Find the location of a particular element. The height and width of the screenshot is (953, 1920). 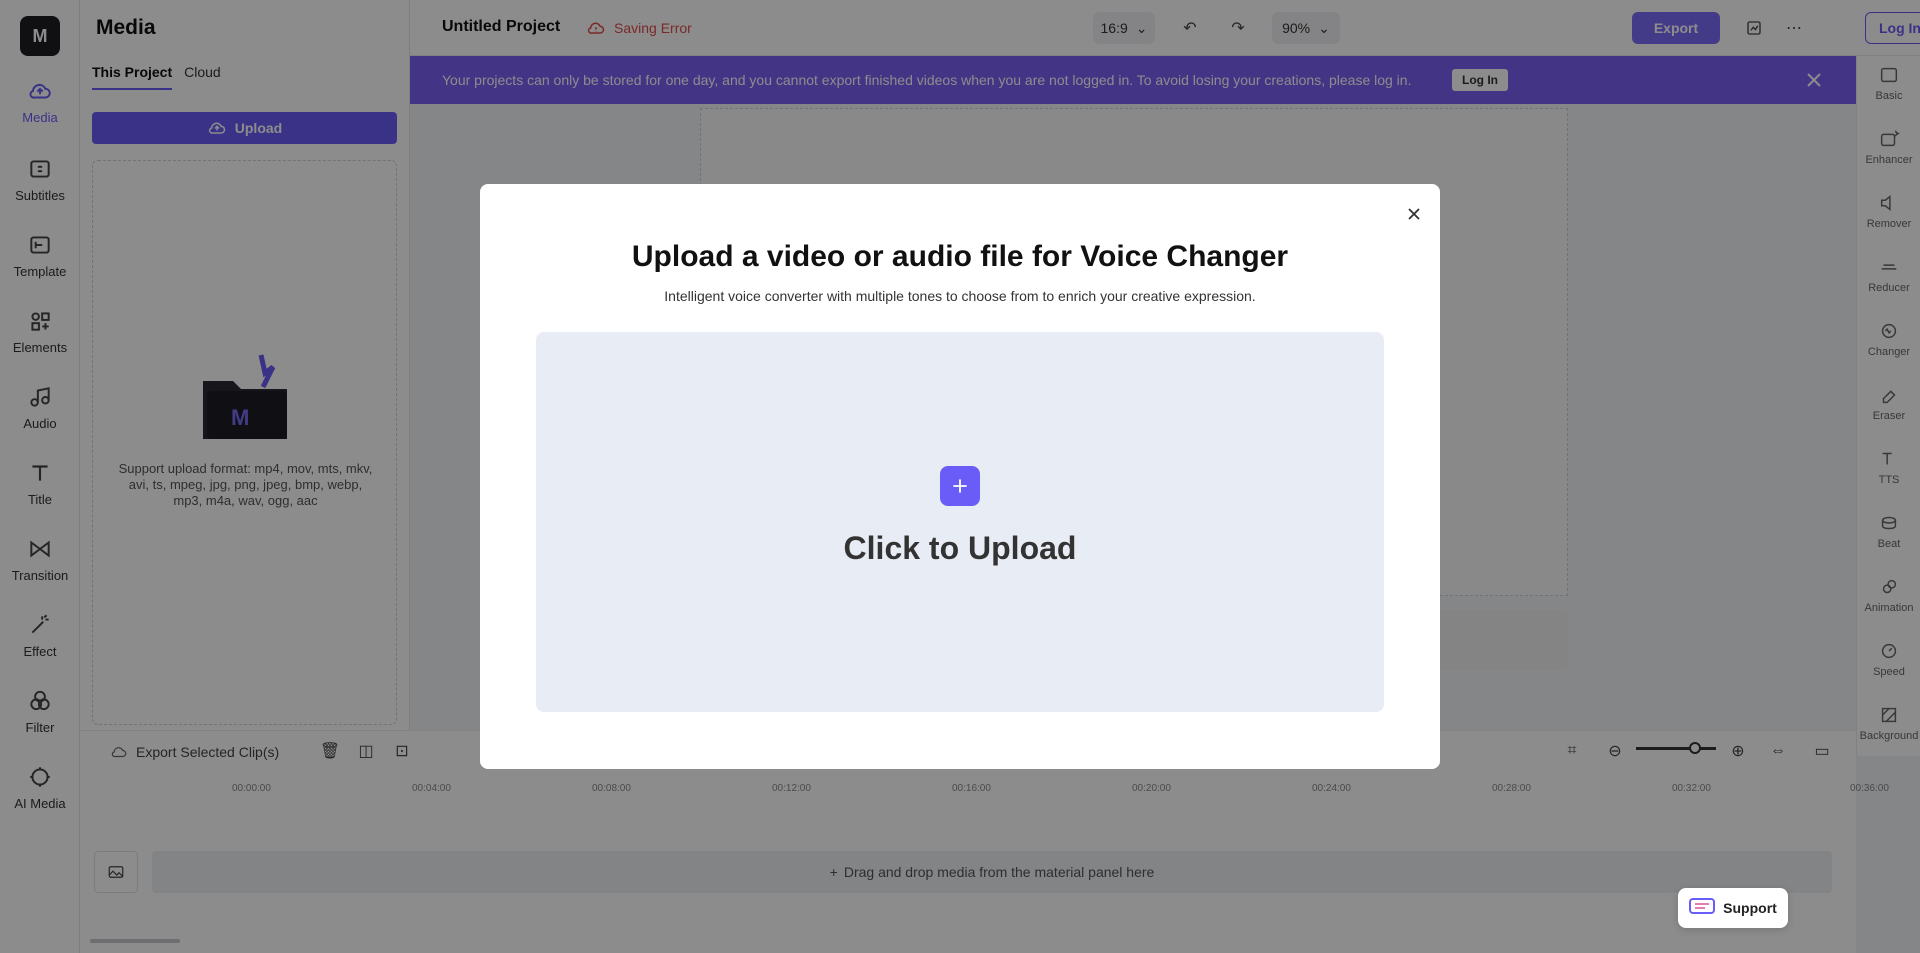

chat-icon is located at coordinates (1702, 906).